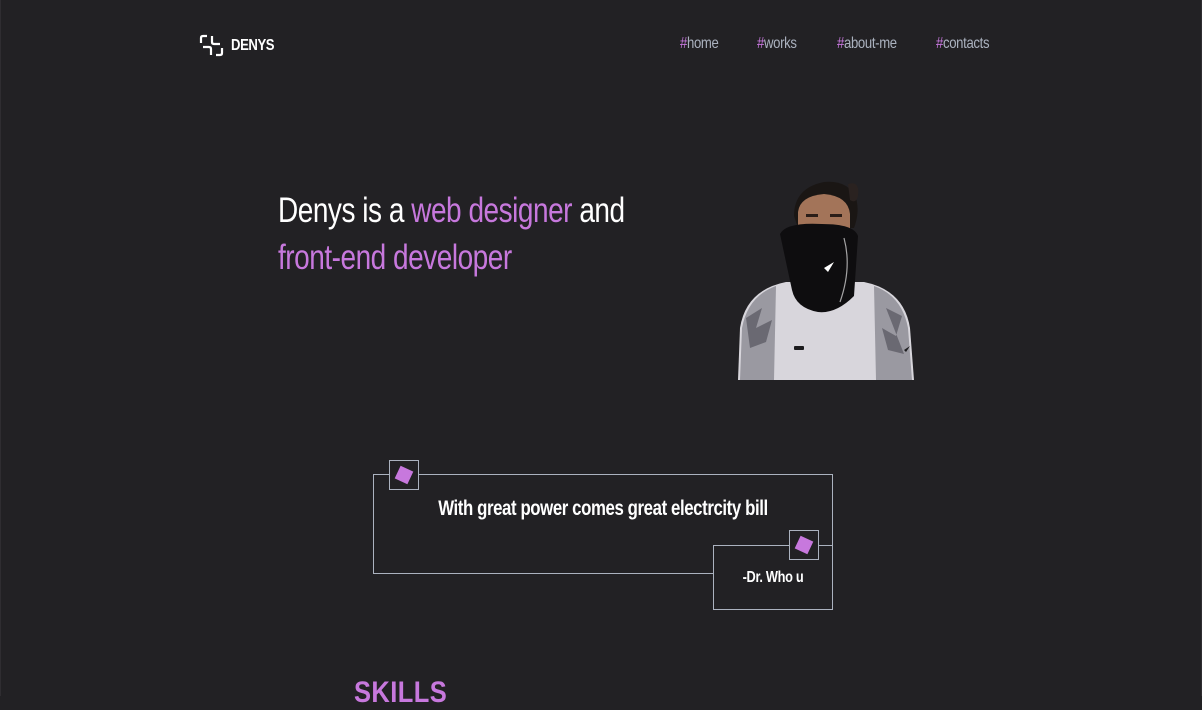  What do you see at coordinates (780, 43) in the screenshot?
I see `nav-label: works` at bounding box center [780, 43].